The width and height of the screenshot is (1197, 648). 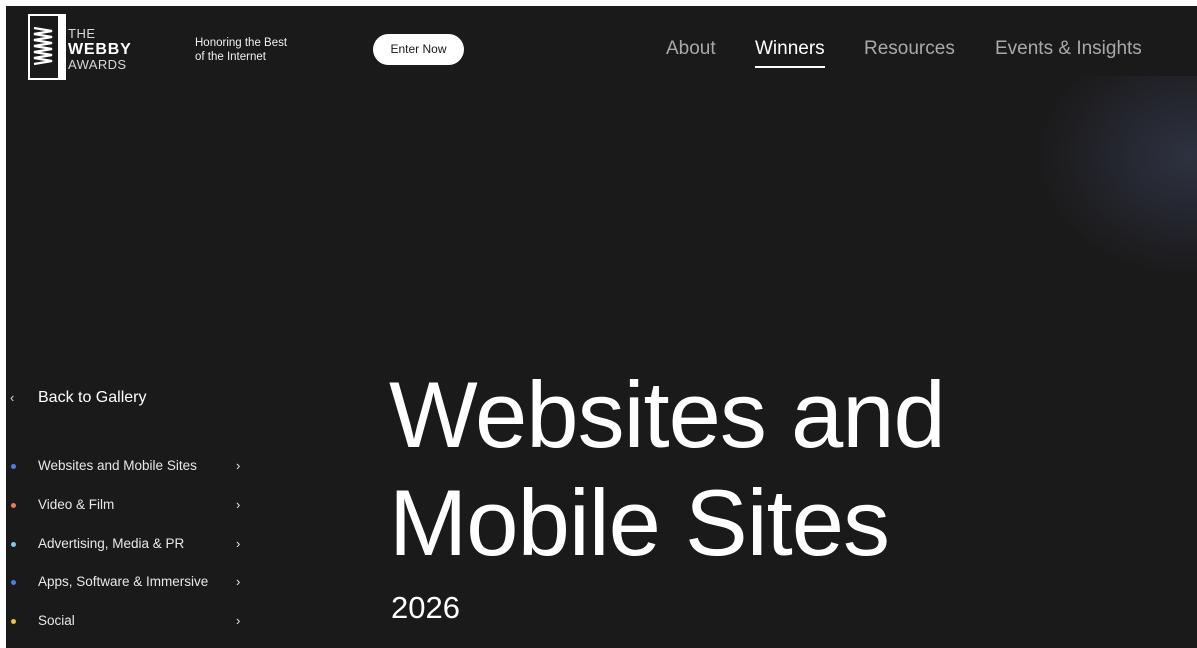 I want to click on nav-resources: Resources, so click(x=909, y=51).